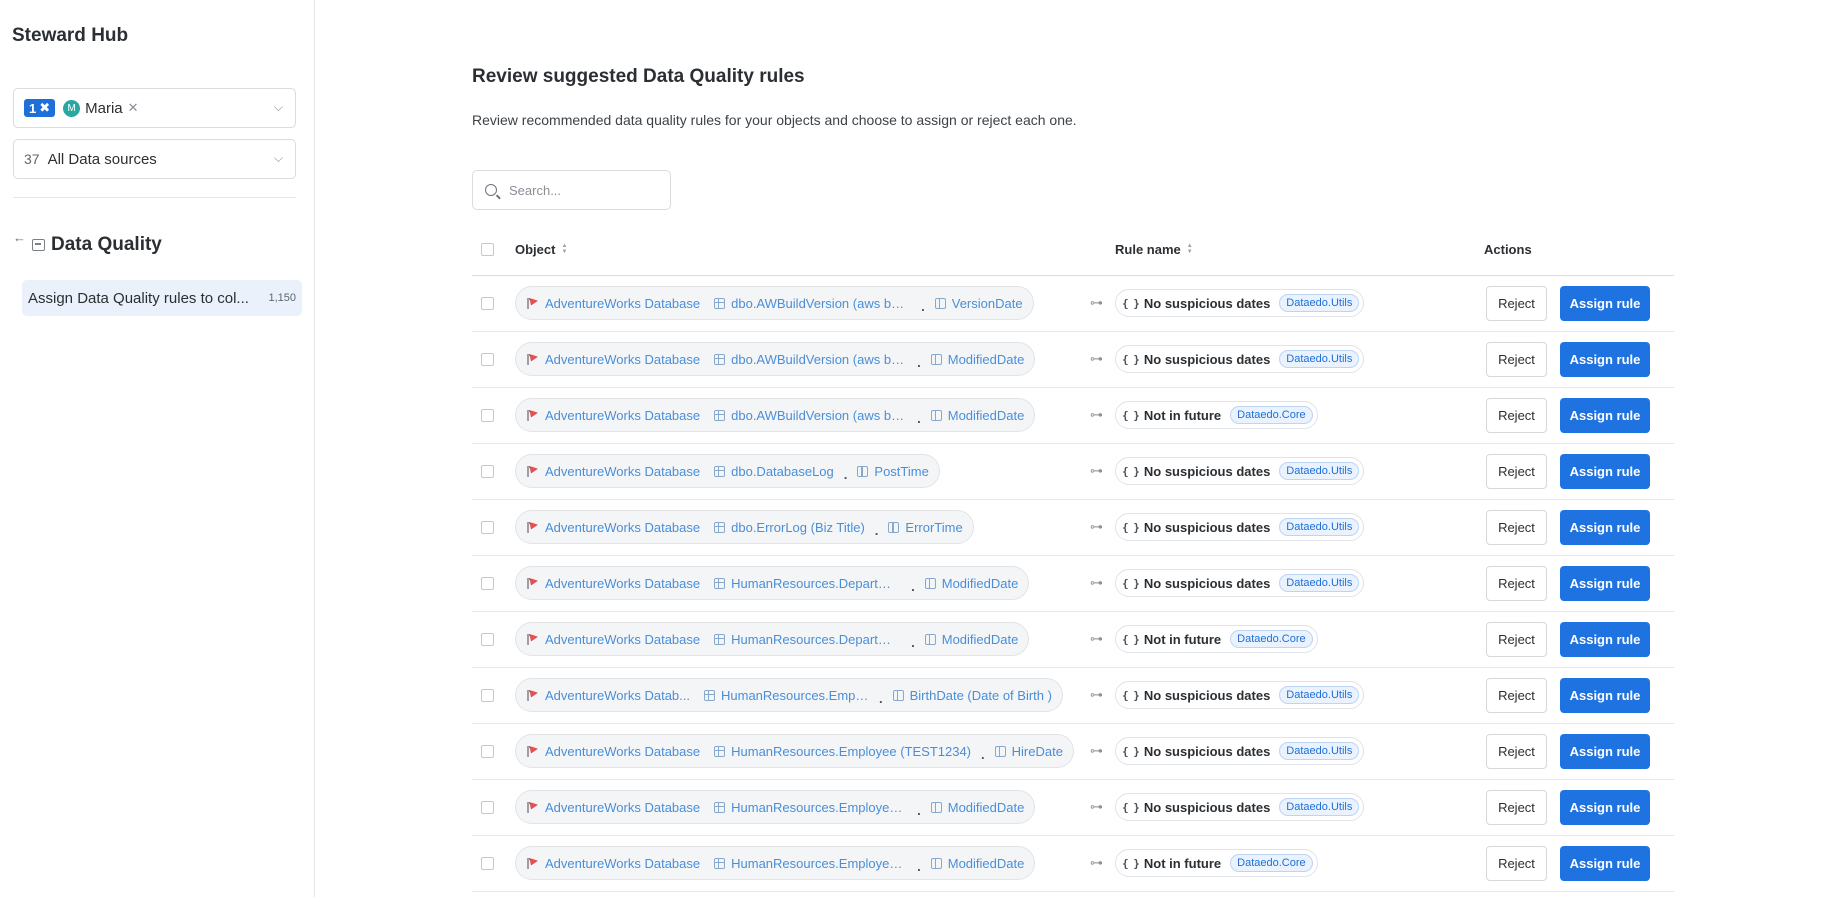 The width and height of the screenshot is (1824, 897). I want to click on column-link: ErrorTime, so click(925, 527).